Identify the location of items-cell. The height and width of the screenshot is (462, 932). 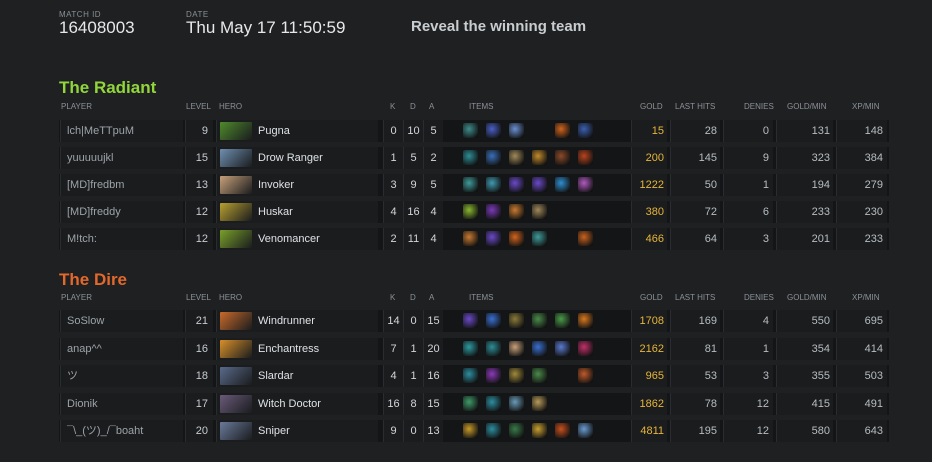
(544, 239).